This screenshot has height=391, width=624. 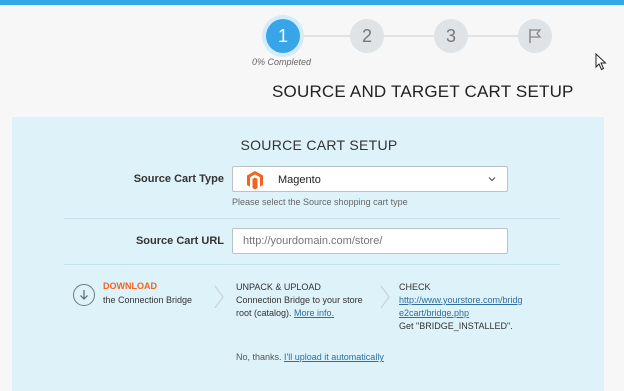 What do you see at coordinates (492, 179) in the screenshot?
I see `chevron-down-icon` at bounding box center [492, 179].